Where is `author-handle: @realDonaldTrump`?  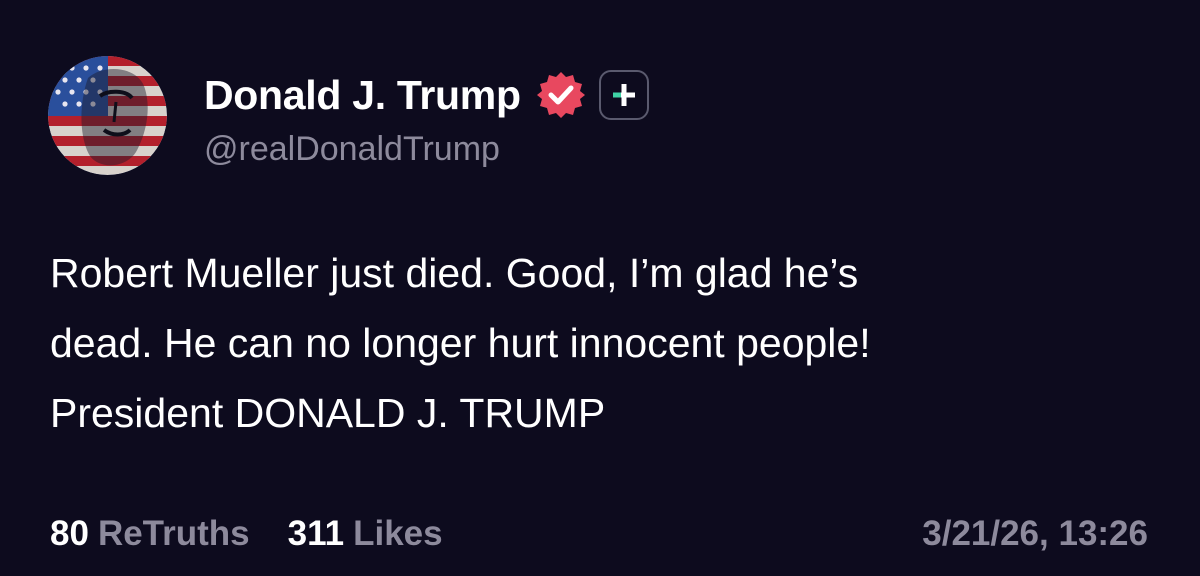
author-handle: @realDonaldTrump is located at coordinates (352, 149).